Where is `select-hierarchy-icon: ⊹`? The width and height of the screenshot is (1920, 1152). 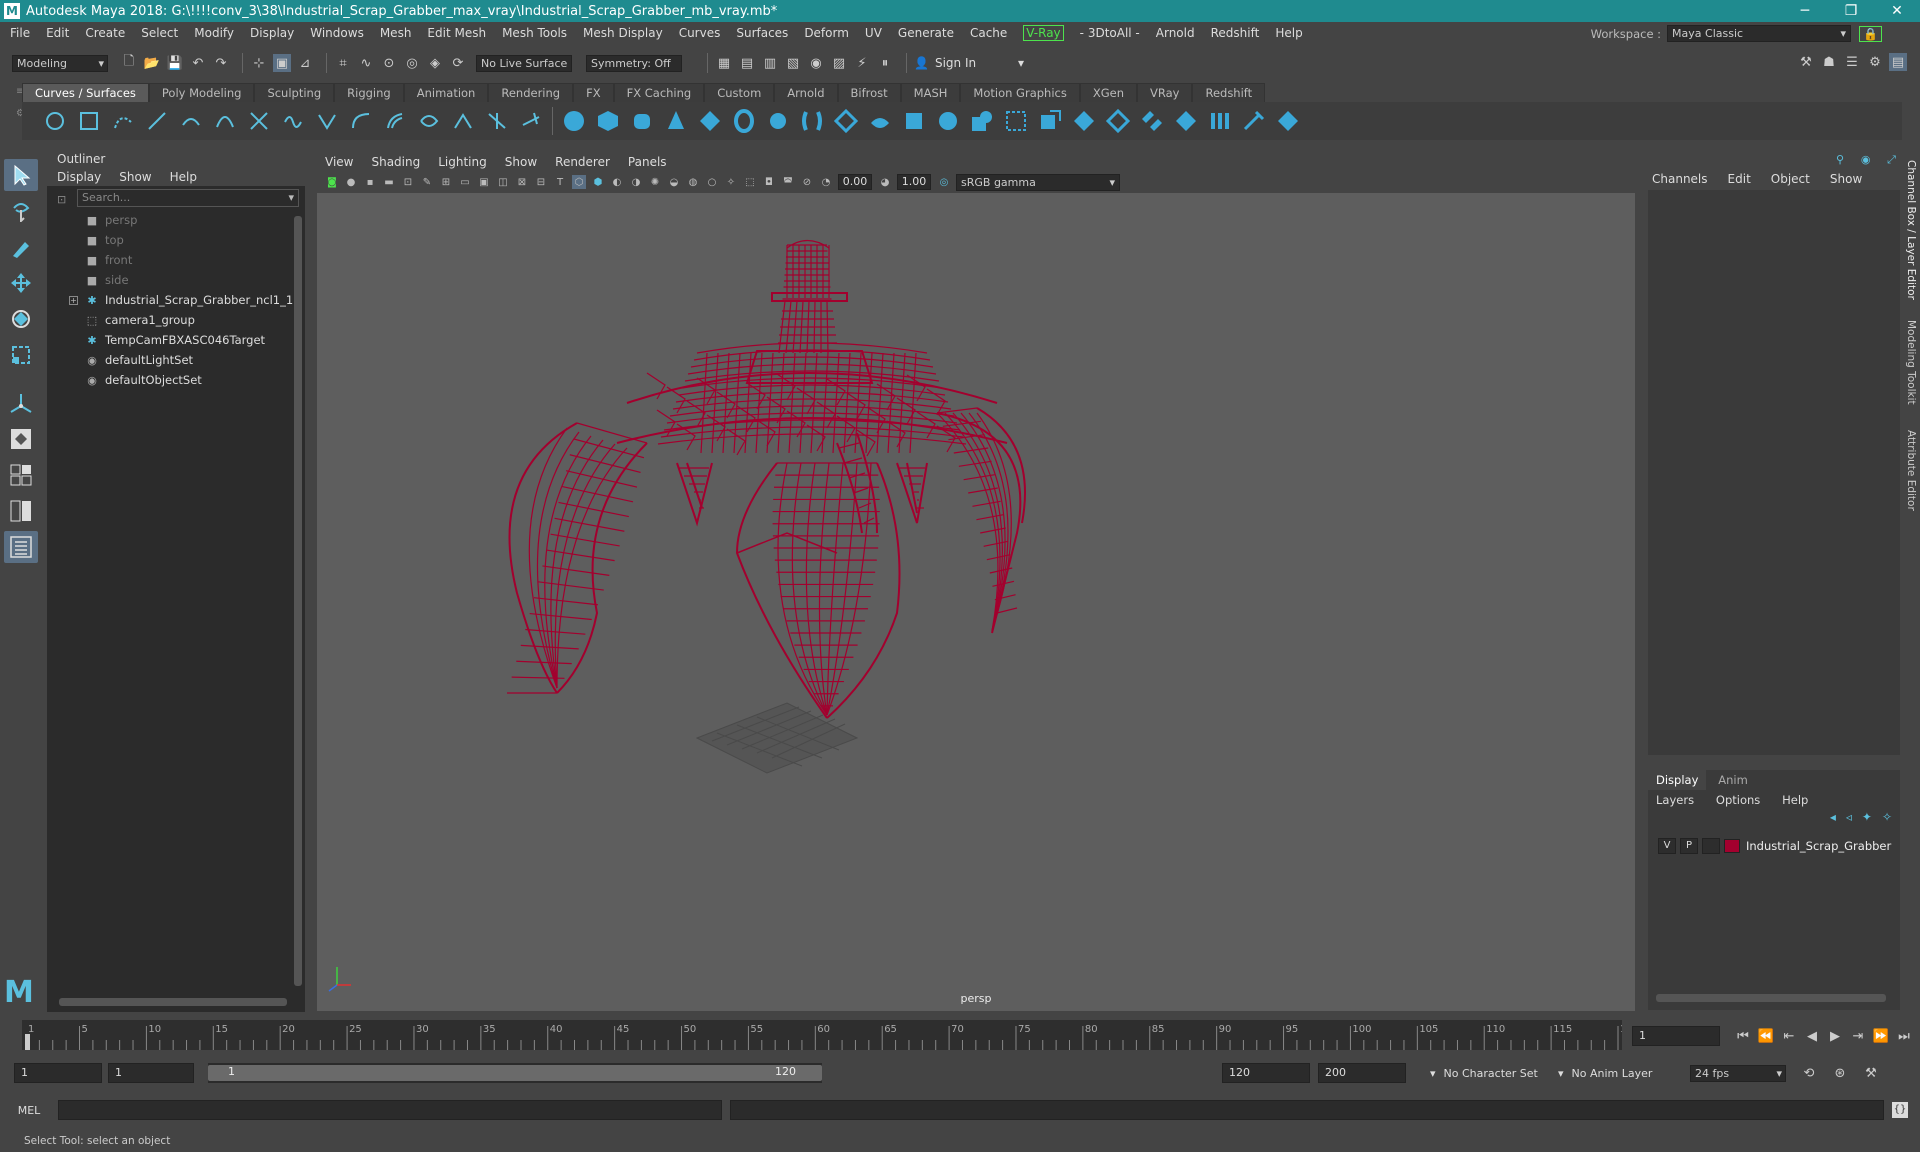 select-hierarchy-icon: ⊹ is located at coordinates (259, 63).